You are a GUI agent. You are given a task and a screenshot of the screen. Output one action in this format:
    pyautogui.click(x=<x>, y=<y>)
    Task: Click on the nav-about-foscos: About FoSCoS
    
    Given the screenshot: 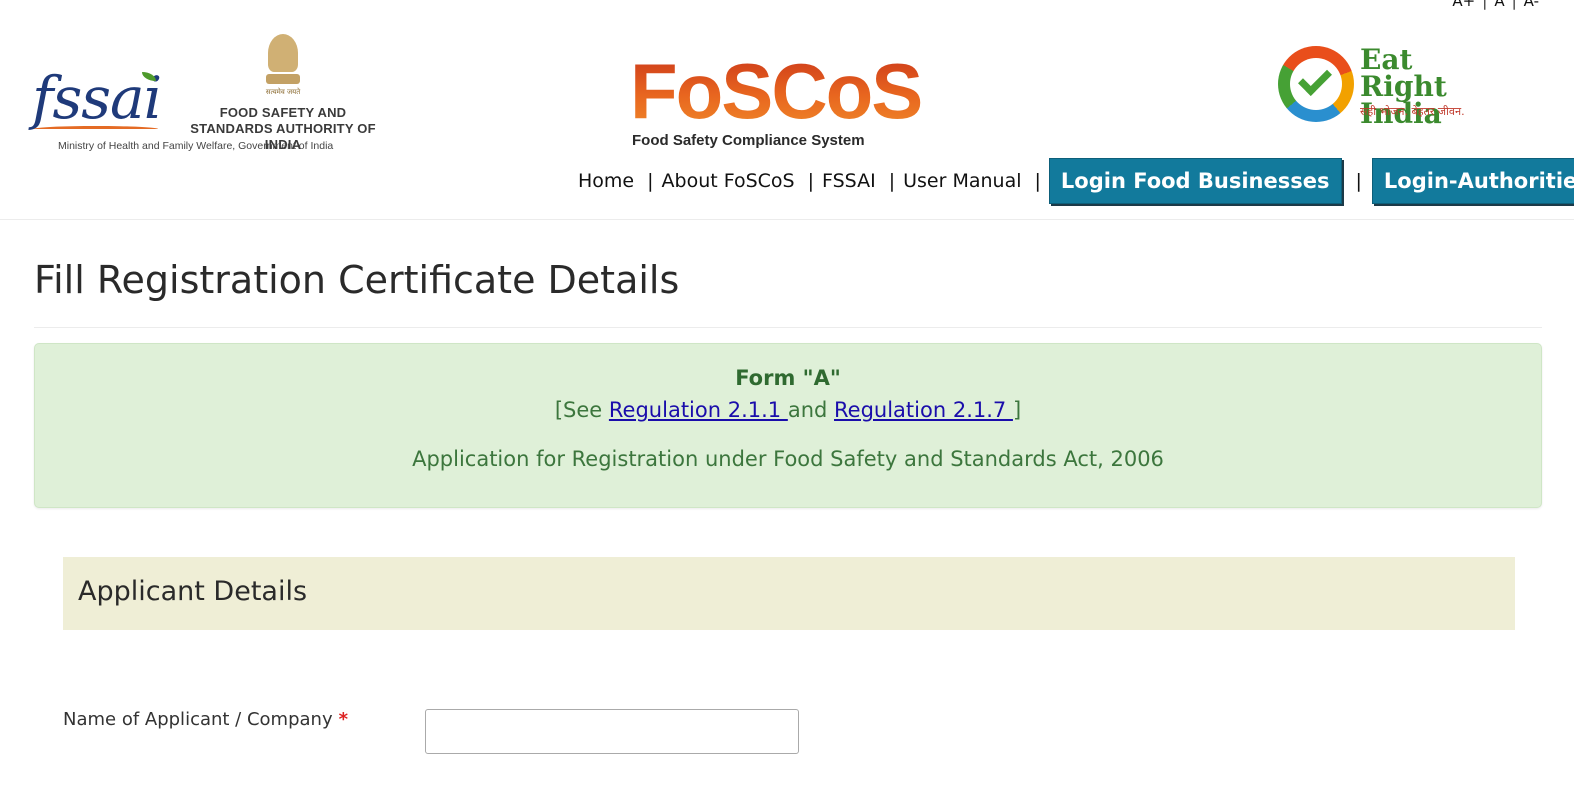 What is the action you would take?
    pyautogui.click(x=728, y=181)
    